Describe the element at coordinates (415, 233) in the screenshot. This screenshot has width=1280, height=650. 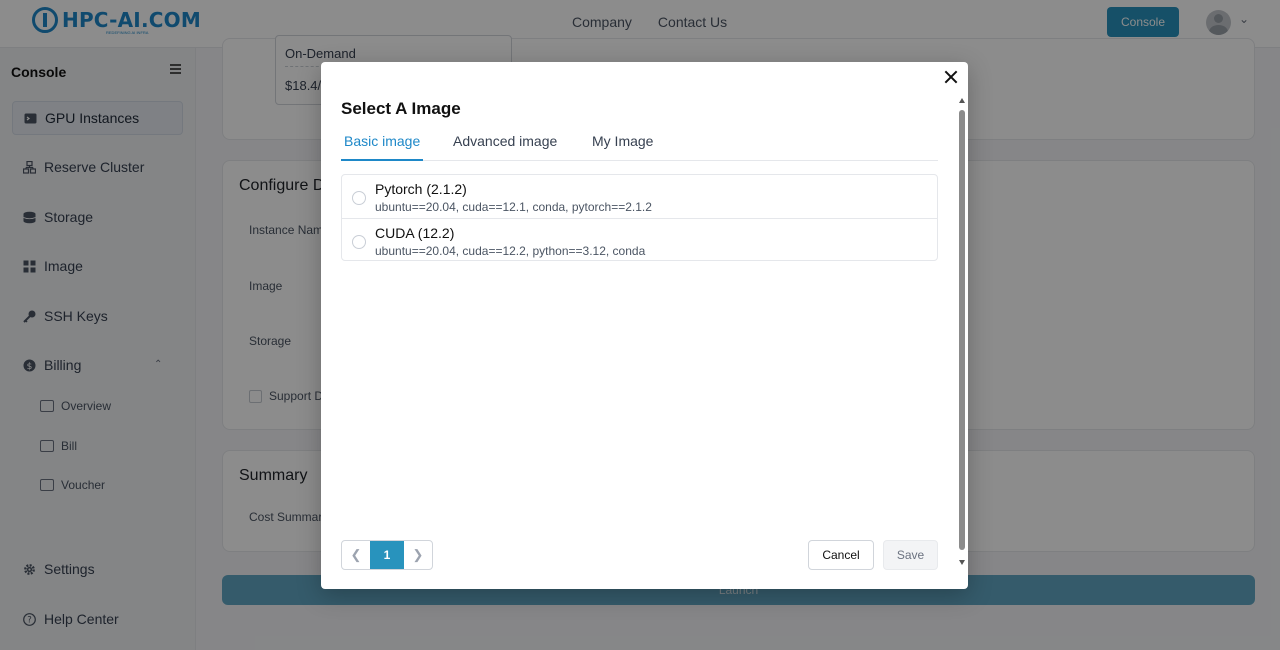
I see `image-name: CUDA (12.2)` at that location.